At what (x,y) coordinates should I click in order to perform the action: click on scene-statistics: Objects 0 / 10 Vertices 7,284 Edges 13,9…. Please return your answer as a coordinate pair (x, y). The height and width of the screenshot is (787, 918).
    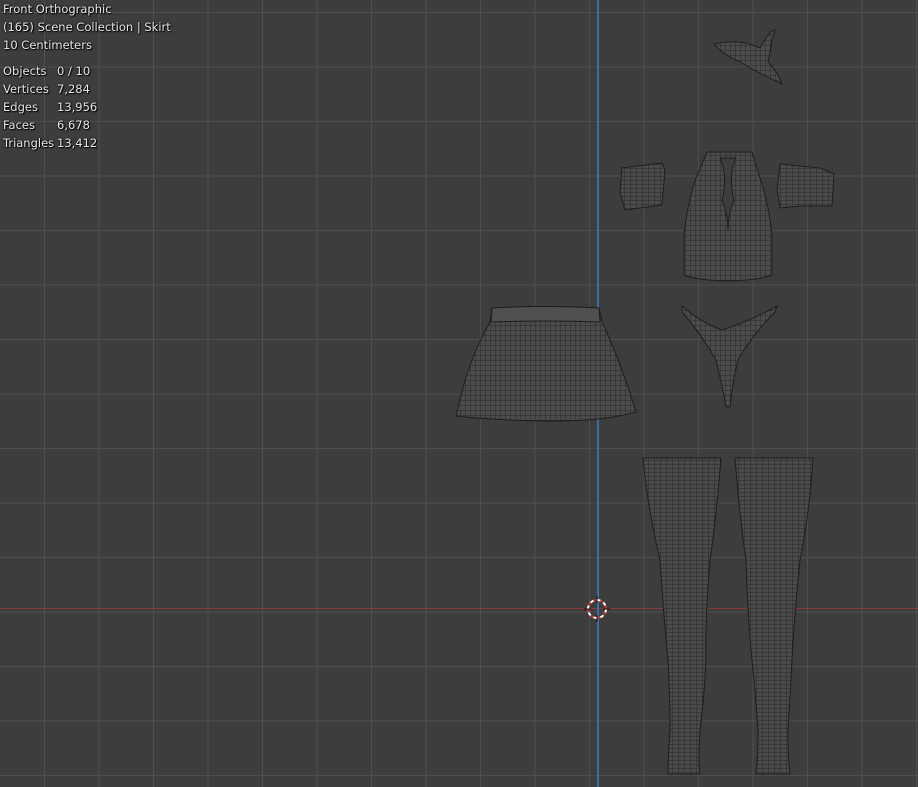
    Looking at the image, I should click on (87, 107).